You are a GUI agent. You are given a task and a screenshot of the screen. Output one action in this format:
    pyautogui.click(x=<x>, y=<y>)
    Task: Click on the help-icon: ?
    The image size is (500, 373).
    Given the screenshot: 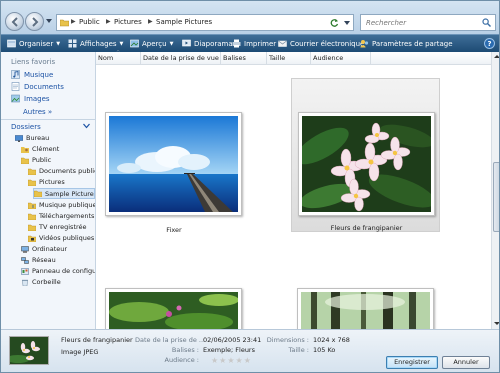 What is the action you would take?
    pyautogui.click(x=489, y=43)
    